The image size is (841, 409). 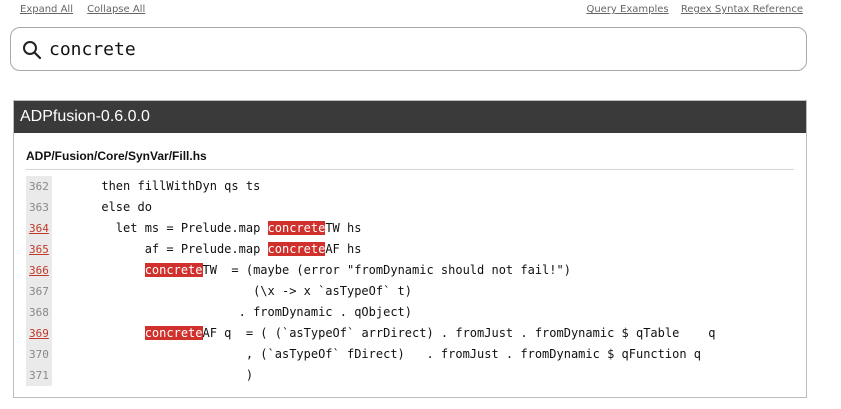 What do you see at coordinates (39, 186) in the screenshot?
I see `line-number: 362` at bounding box center [39, 186].